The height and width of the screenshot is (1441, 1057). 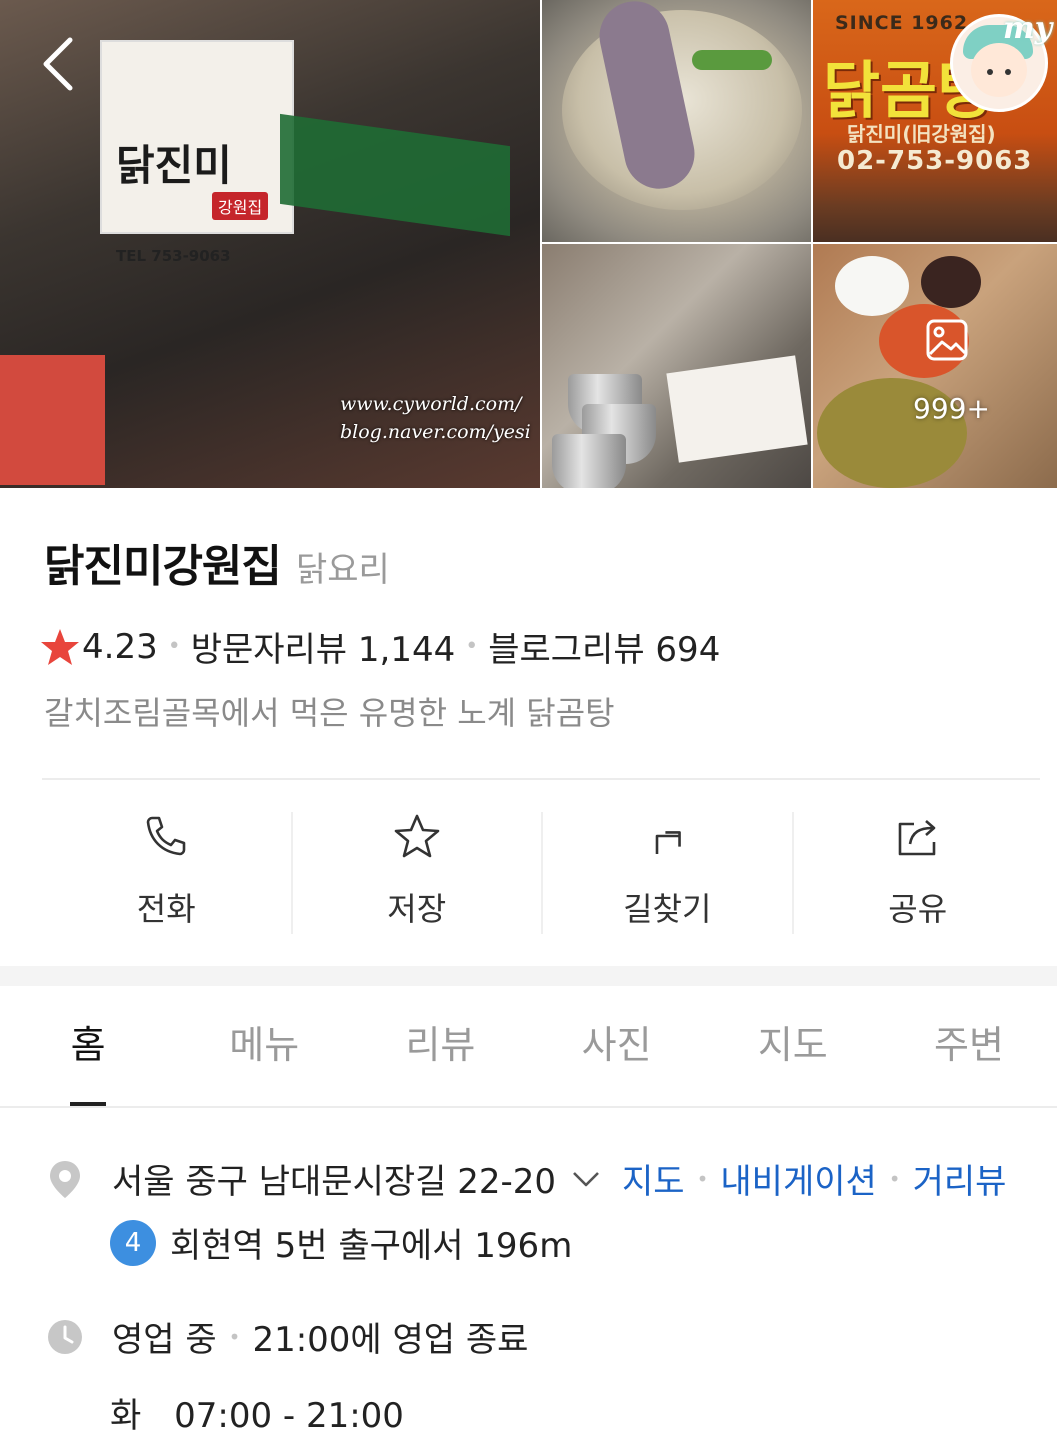 What do you see at coordinates (371, 1246) in the screenshot?
I see `subway-distance: 회현역 5번 출구에서 196m` at bounding box center [371, 1246].